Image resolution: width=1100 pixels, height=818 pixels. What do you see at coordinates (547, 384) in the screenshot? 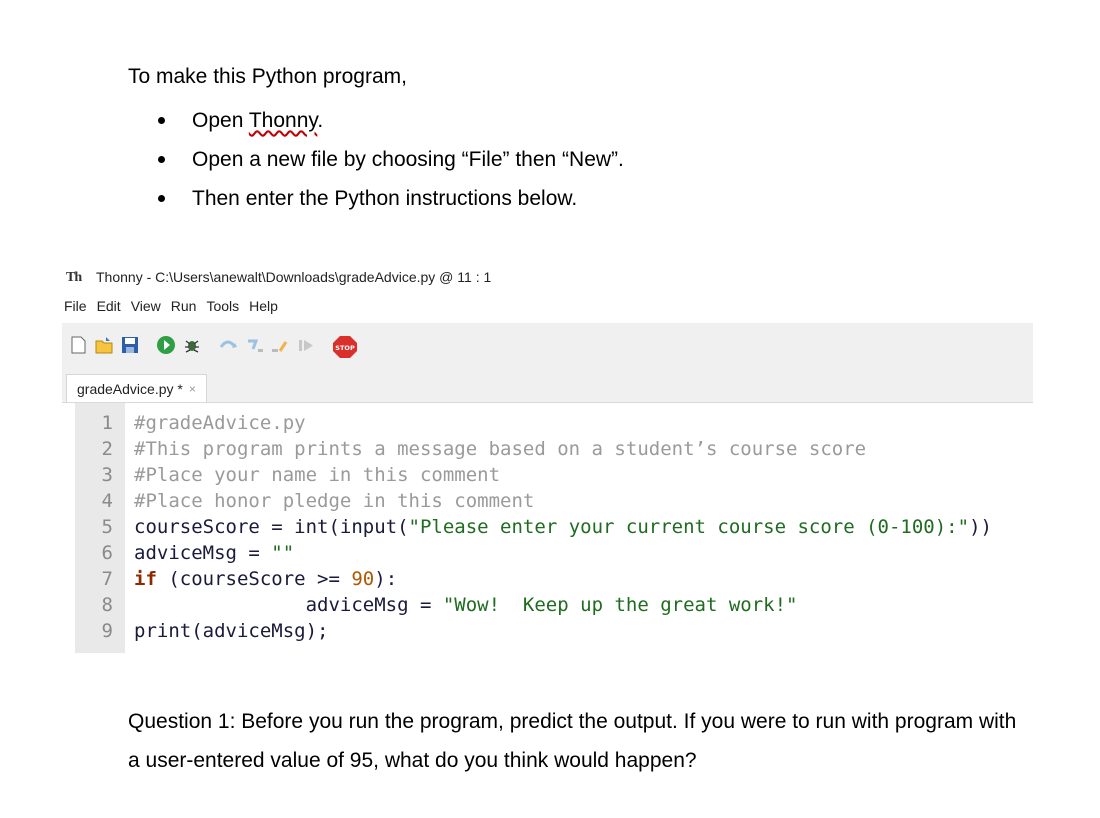
I see `editor-tab-bar: gradeAdvice.py * ×` at bounding box center [547, 384].